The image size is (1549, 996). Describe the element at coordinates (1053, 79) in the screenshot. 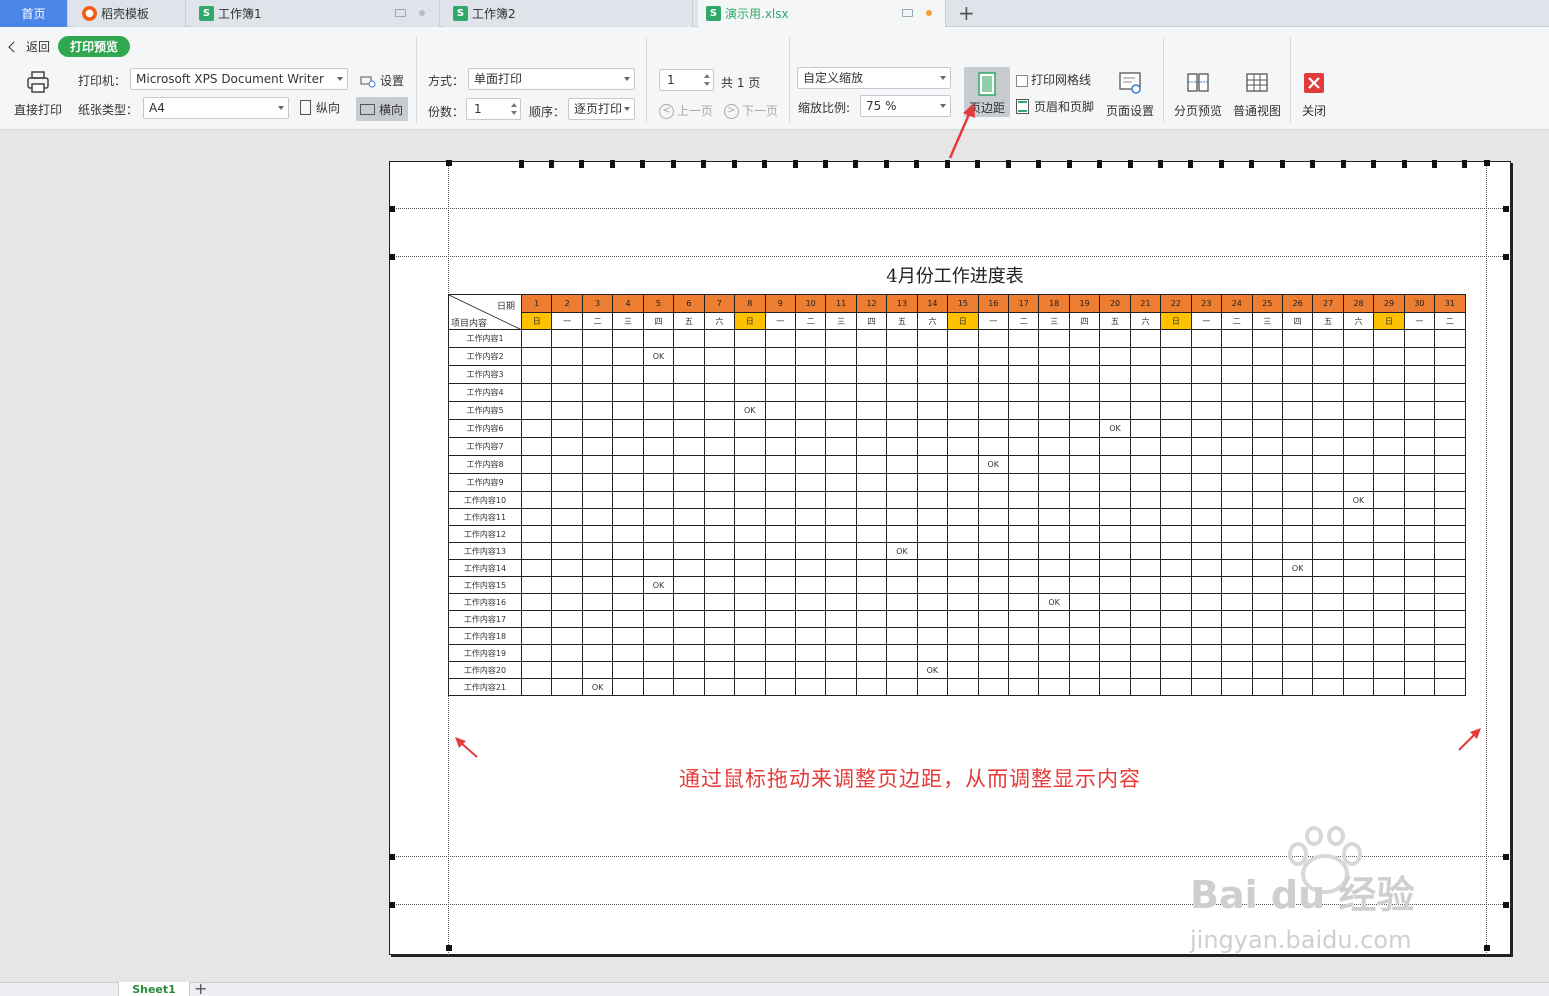

I see `print-gridlines-checkbox: 打印网格线` at that location.